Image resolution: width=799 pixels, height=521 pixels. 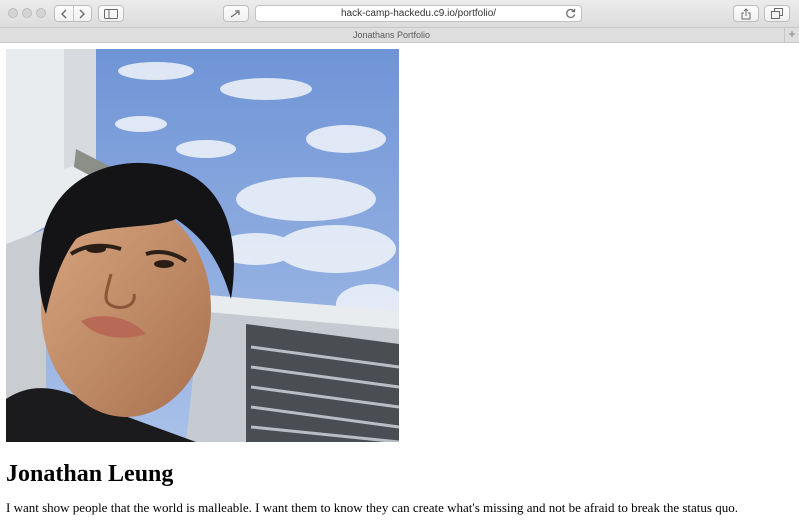 I want to click on page-title: Jonathan Leung, so click(x=90, y=474).